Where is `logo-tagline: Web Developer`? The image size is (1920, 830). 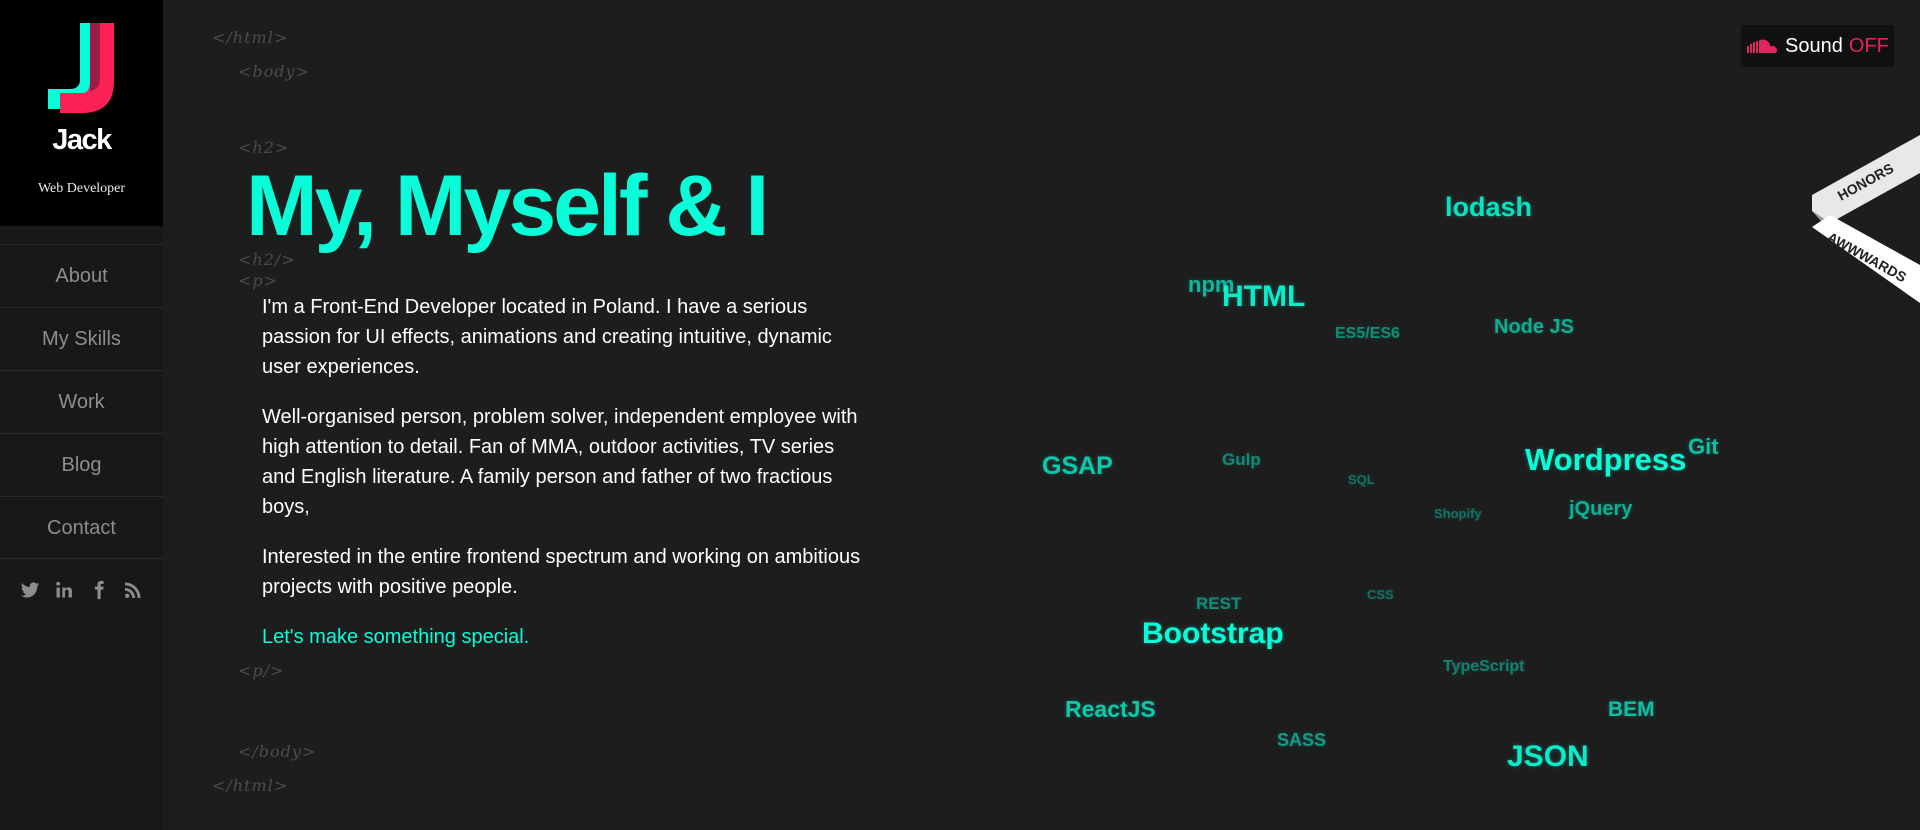 logo-tagline: Web Developer is located at coordinates (81, 188).